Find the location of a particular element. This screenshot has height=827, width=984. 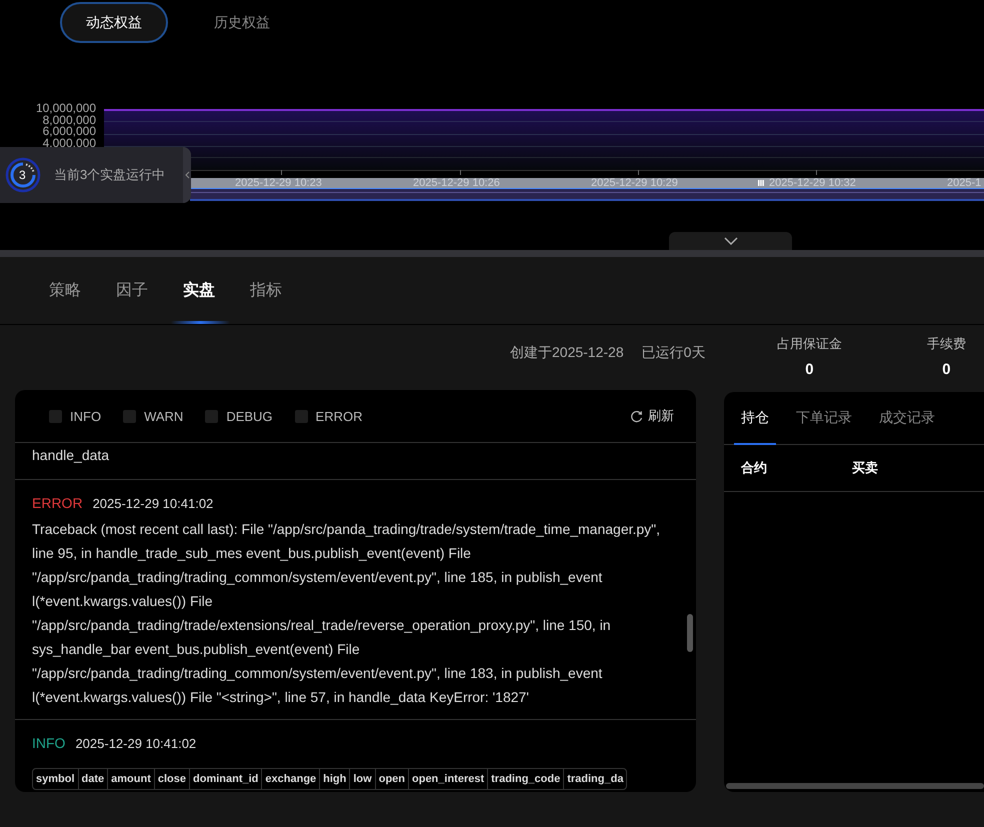

filter-label: DEBUG is located at coordinates (249, 416).